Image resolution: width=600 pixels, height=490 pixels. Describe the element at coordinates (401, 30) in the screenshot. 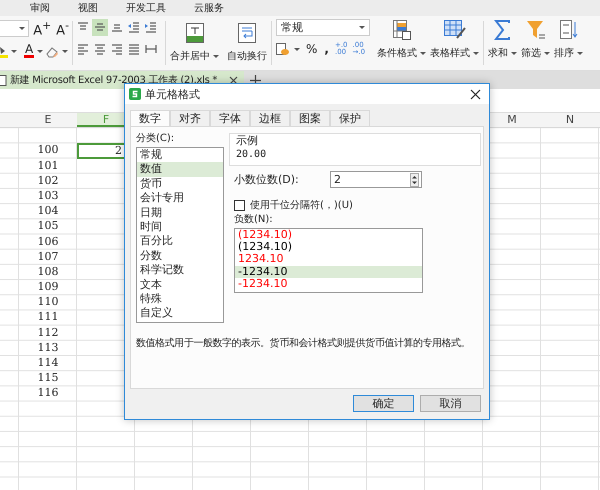

I see `grid-icon` at that location.